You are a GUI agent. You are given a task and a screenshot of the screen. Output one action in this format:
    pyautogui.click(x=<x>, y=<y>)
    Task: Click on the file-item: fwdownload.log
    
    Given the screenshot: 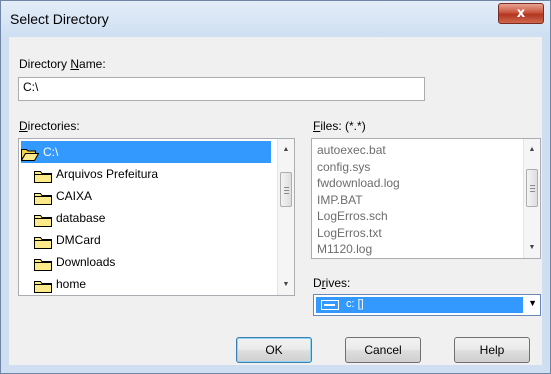 What is the action you would take?
    pyautogui.click(x=358, y=183)
    